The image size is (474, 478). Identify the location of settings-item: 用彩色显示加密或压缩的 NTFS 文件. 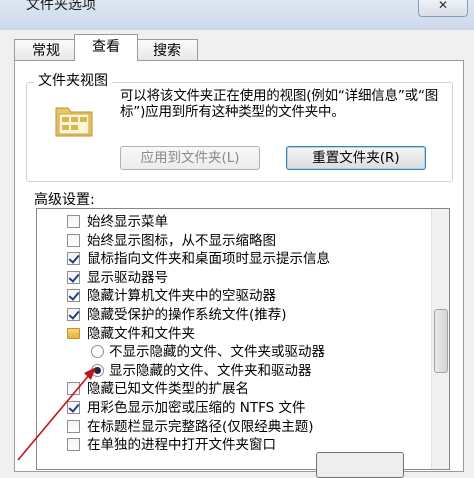
(231, 408).